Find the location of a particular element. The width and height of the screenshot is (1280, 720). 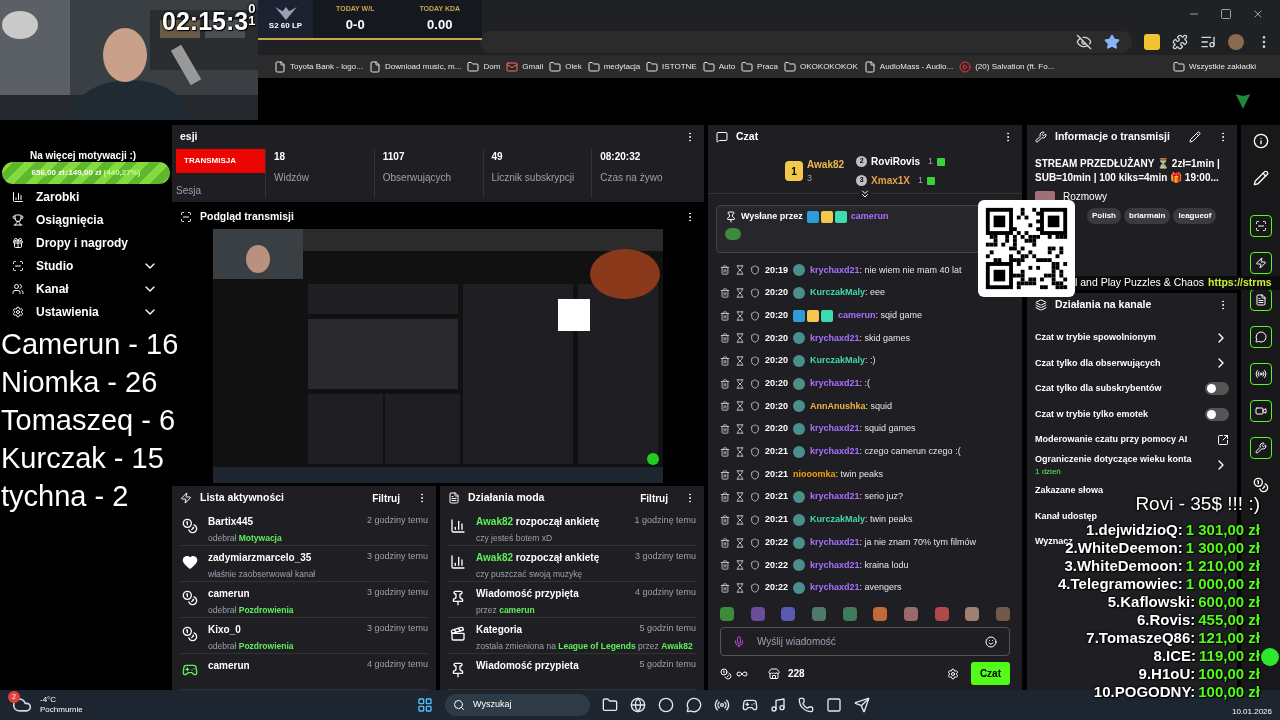

message-input: Wyślij wiadomość is located at coordinates (865, 642).